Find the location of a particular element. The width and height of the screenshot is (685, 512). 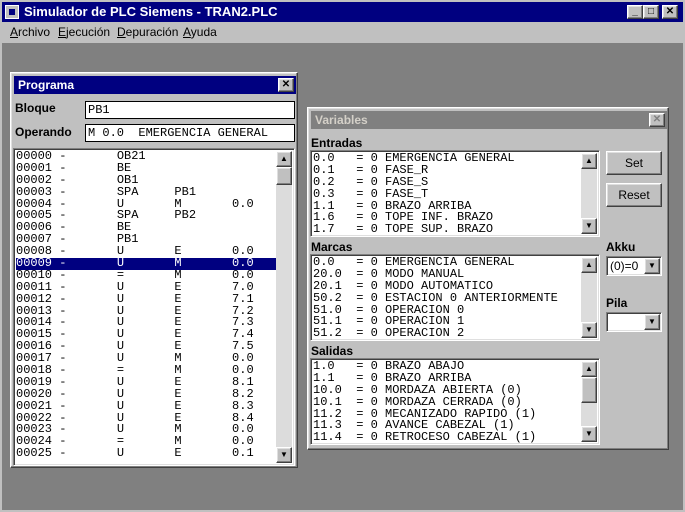

pila-label: Pila is located at coordinates (617, 303).